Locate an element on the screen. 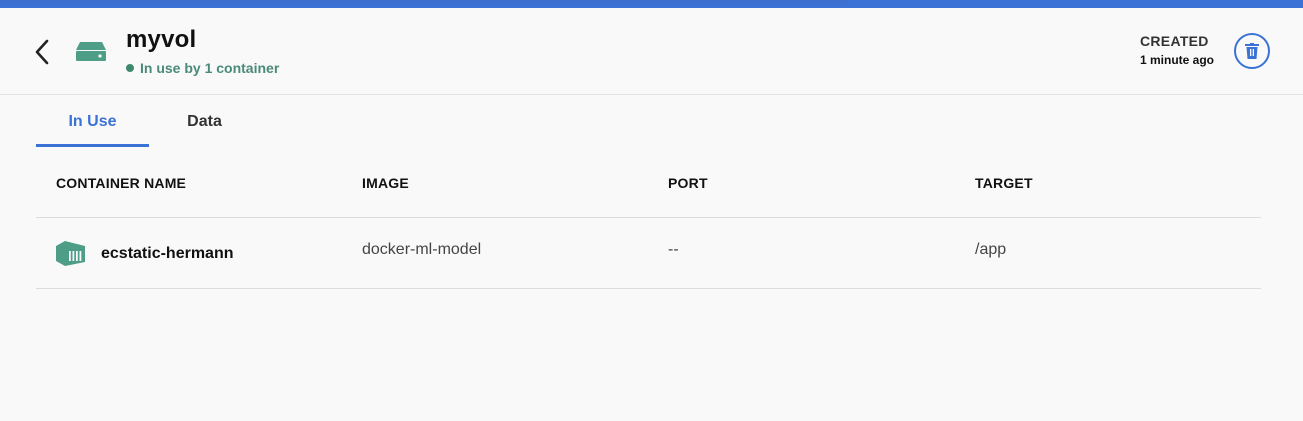 This screenshot has width=1303, height=421. back-button is located at coordinates (42, 52).